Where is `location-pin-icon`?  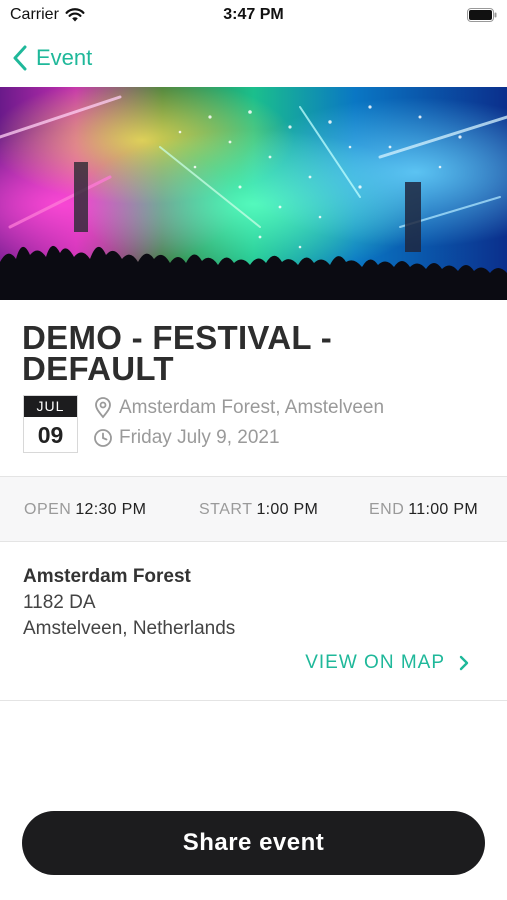
location-pin-icon is located at coordinates (103, 408).